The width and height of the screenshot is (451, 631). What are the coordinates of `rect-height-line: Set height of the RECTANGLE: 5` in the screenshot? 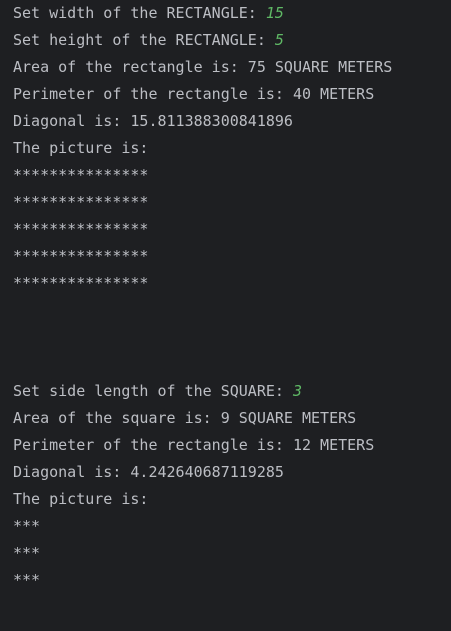 It's located at (232, 40).